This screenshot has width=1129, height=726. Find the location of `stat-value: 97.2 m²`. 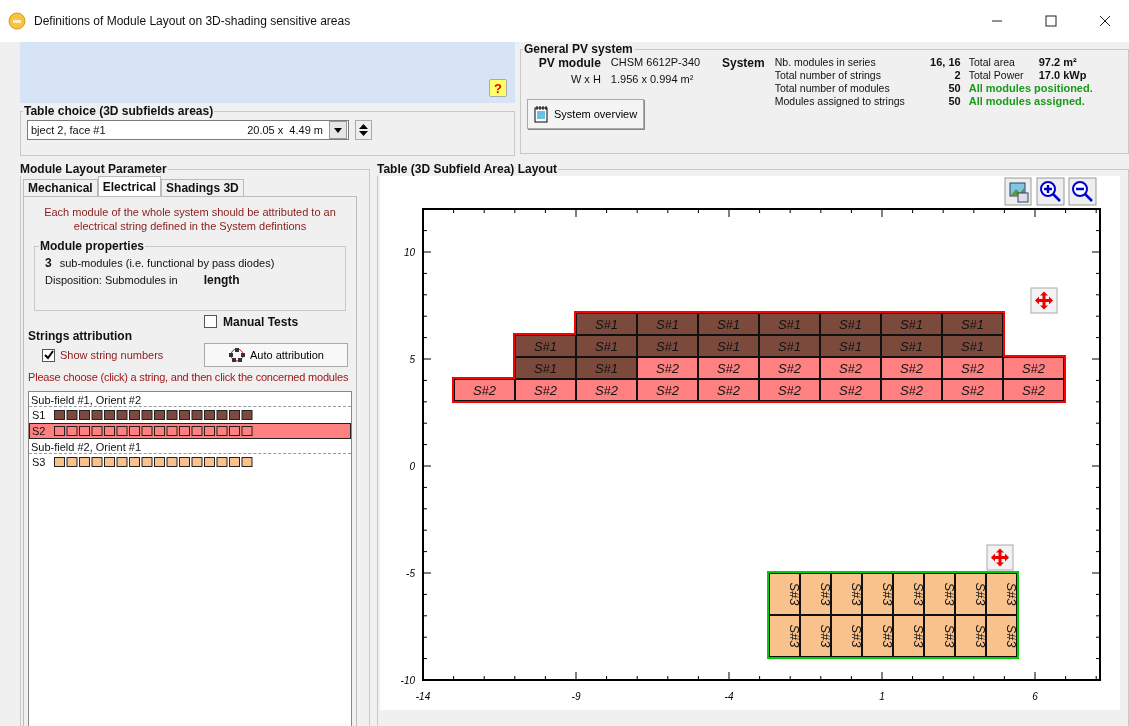

stat-value: 97.2 m² is located at coordinates (1058, 62).